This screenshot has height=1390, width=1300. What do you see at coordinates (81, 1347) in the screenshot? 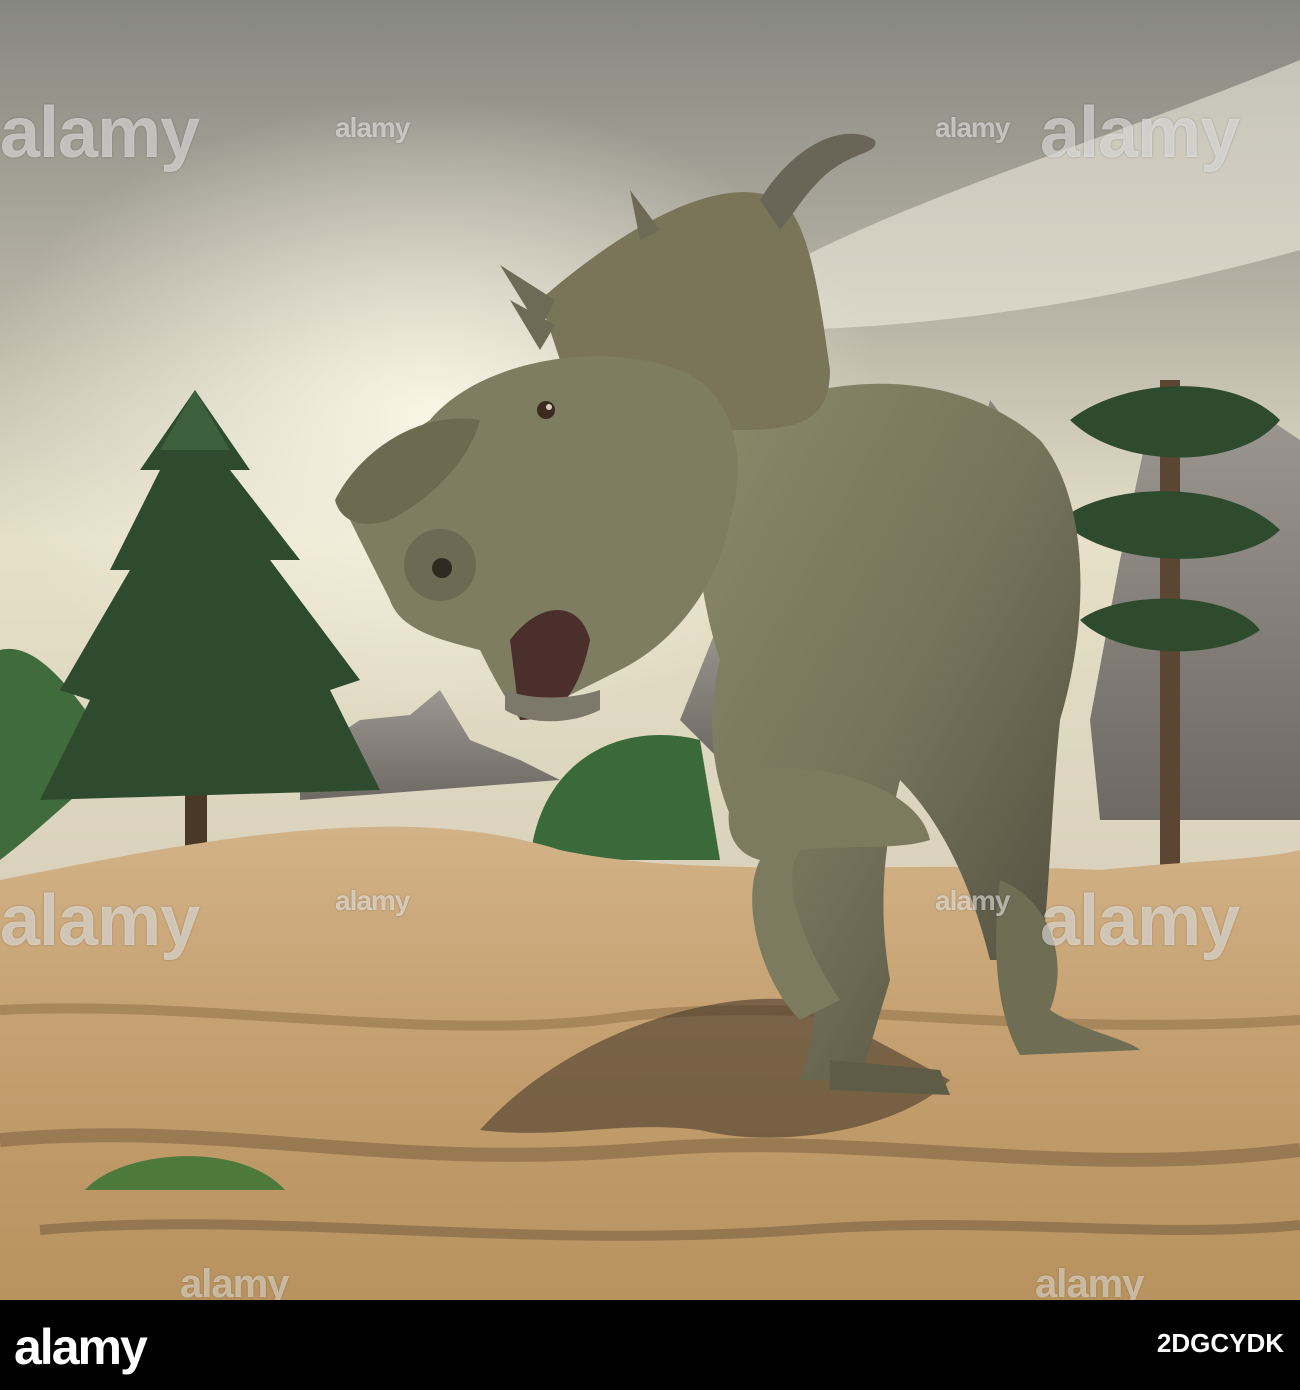
I see `alamy-logo: alamy` at bounding box center [81, 1347].